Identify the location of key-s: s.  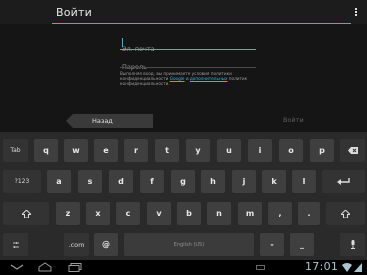
(90, 181).